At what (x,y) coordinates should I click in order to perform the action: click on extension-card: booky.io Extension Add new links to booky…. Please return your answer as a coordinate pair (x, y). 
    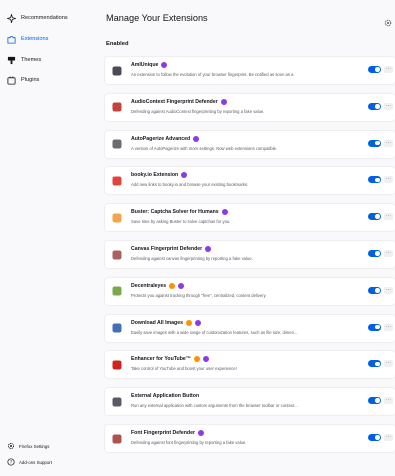
    Looking at the image, I should click on (250, 181).